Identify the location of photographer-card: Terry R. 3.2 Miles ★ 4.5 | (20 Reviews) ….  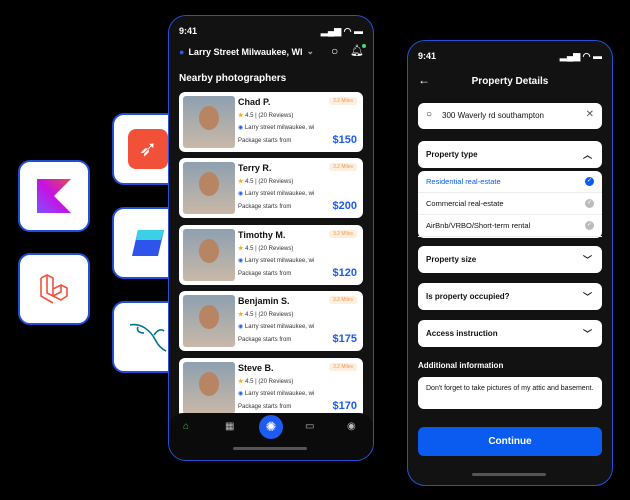
(271, 188).